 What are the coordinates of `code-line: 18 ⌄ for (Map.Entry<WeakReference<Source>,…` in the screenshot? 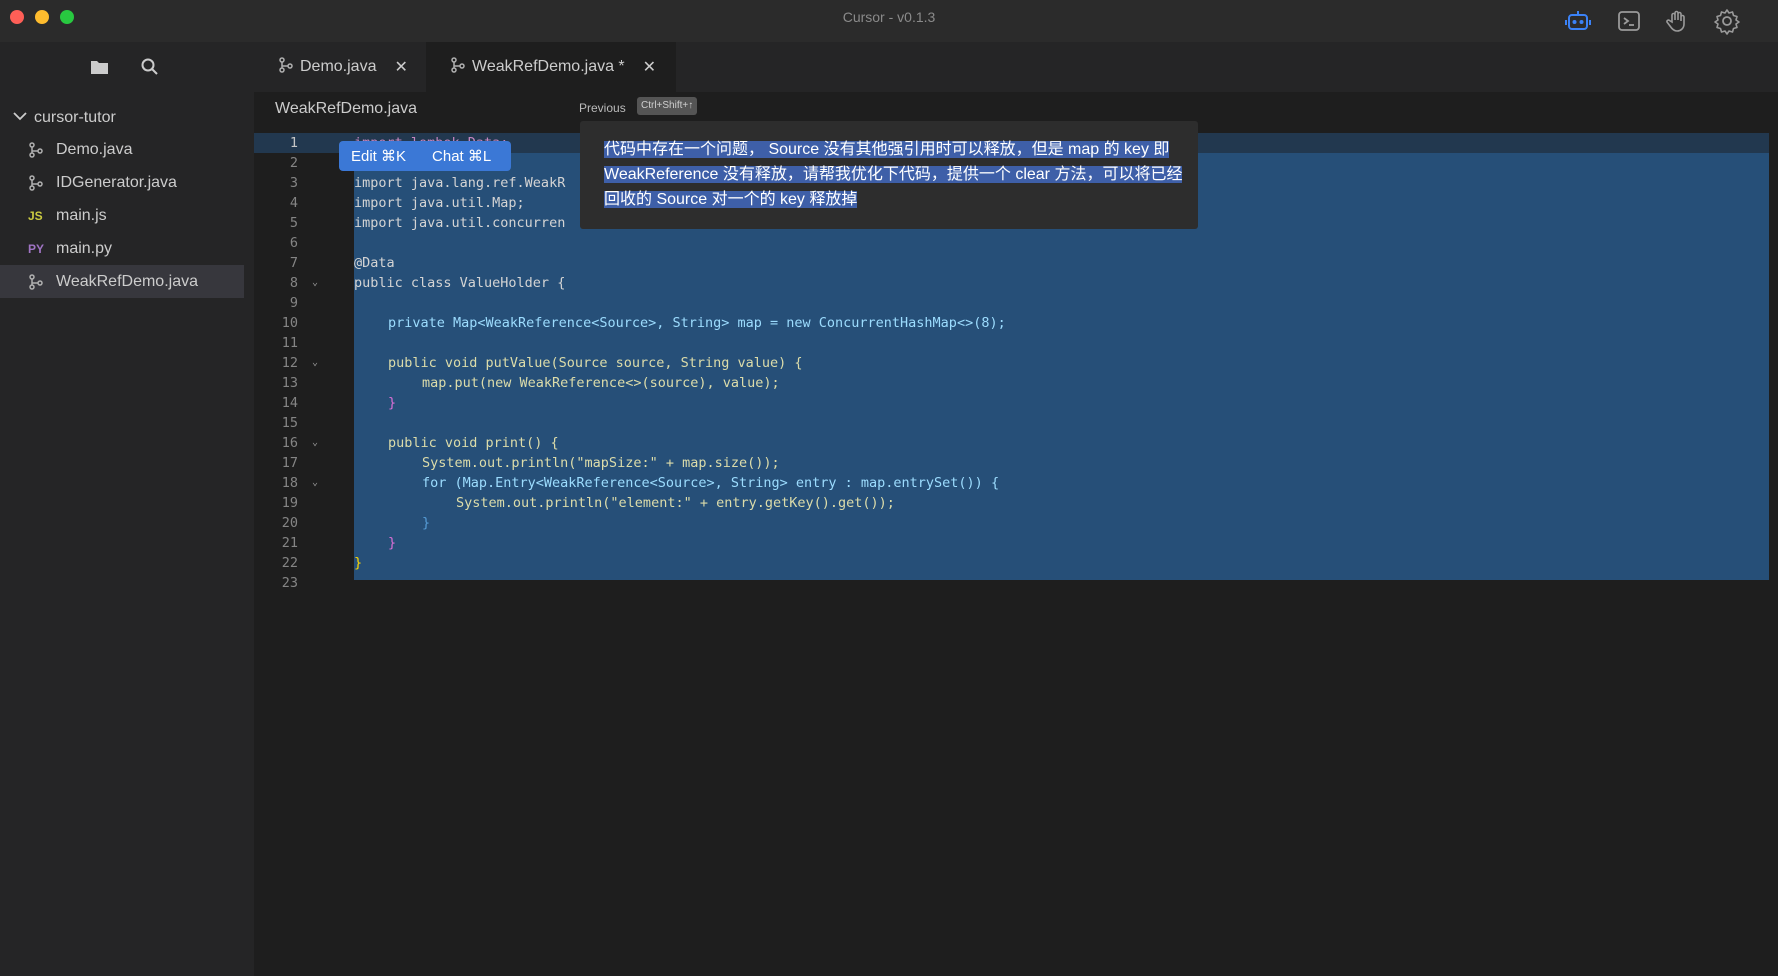 It's located at (640, 483).